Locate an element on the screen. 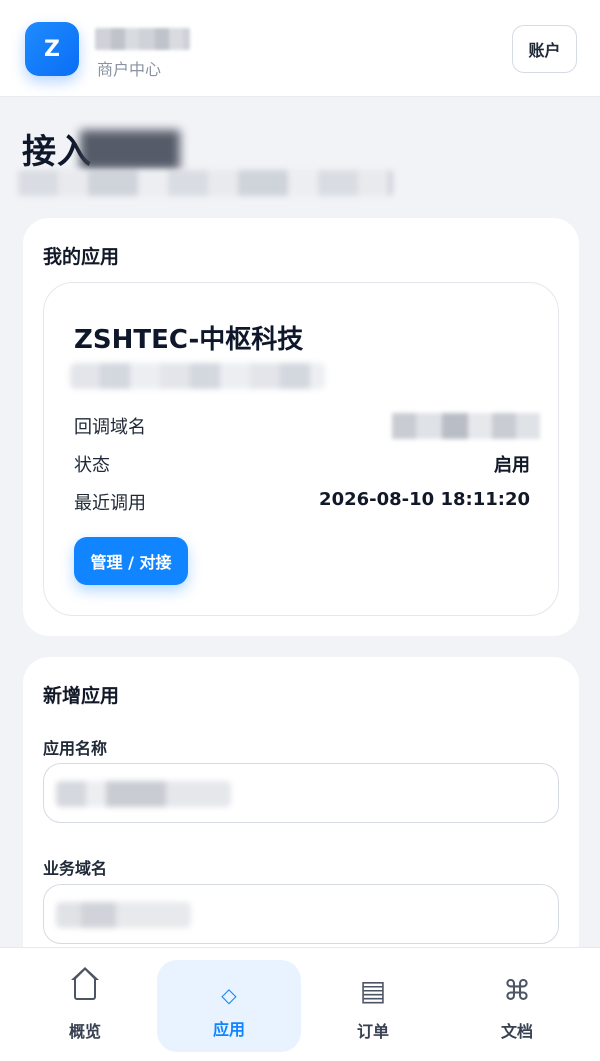 The image size is (600, 1061). diamond-icon: ◇ is located at coordinates (229, 995).